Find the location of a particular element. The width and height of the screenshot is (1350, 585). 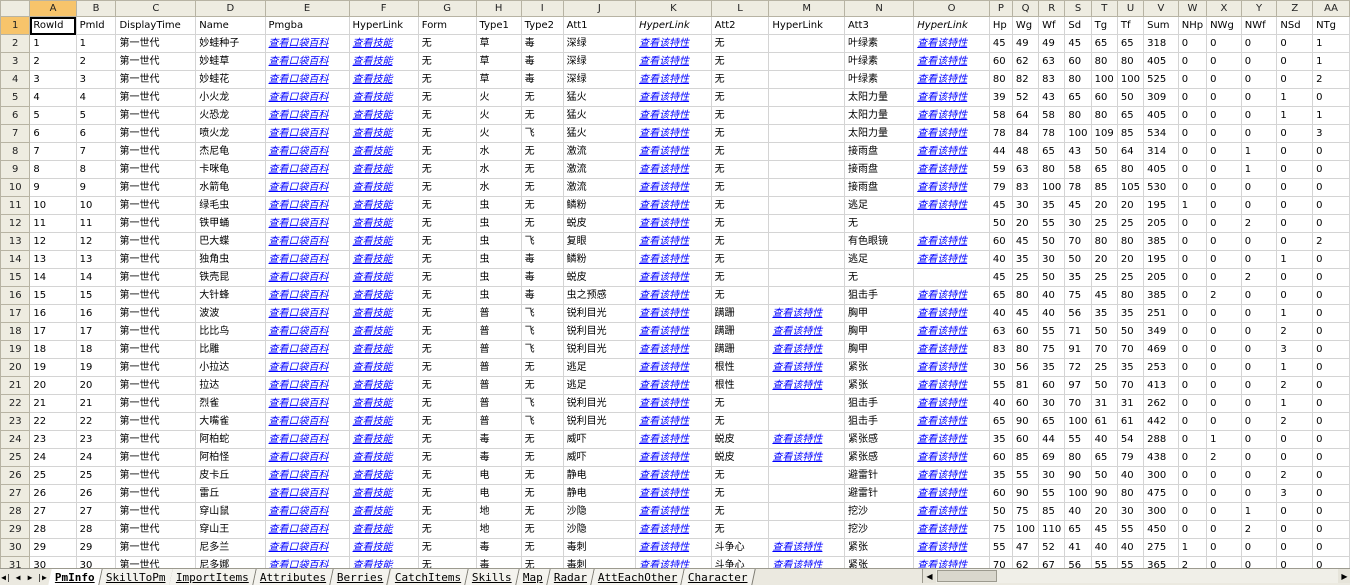

cell: 烈雀 is located at coordinates (230, 403).